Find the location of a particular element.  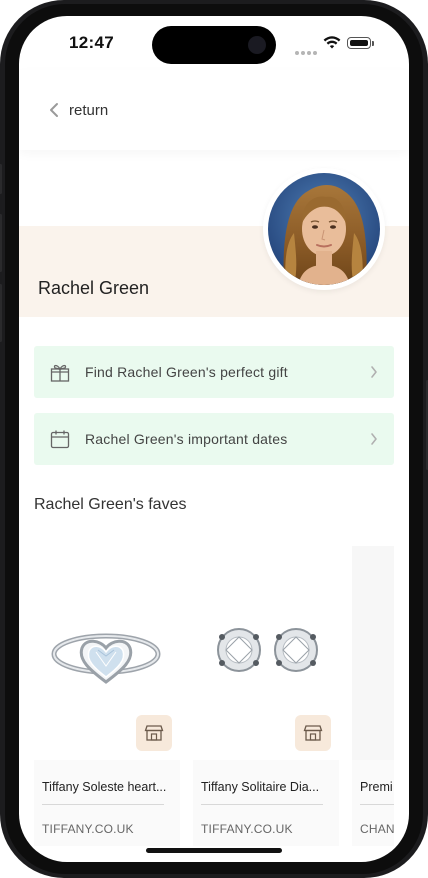

status-time: 12:47 is located at coordinates (91, 42).